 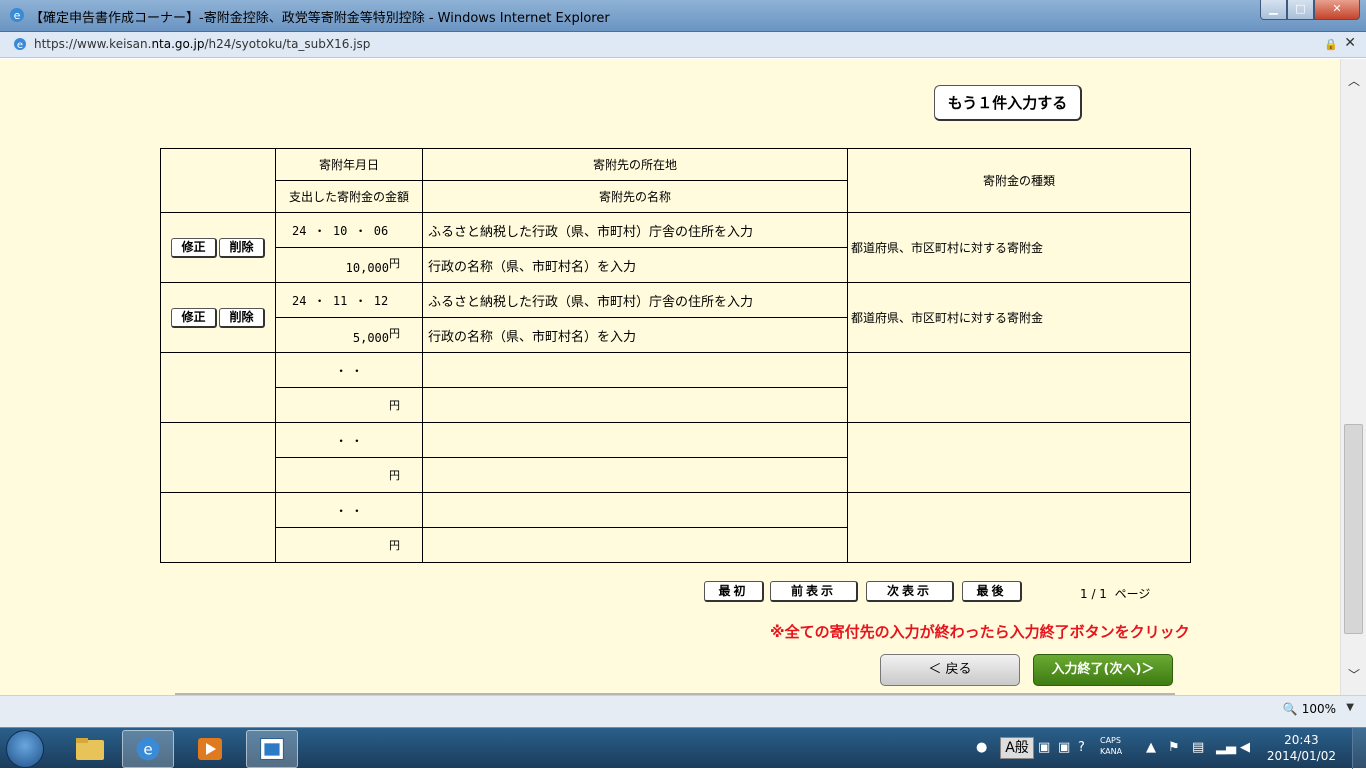 What do you see at coordinates (349, 300) in the screenshot?
I see `donation-date: 24 ・ 11 ・ 12` at bounding box center [349, 300].